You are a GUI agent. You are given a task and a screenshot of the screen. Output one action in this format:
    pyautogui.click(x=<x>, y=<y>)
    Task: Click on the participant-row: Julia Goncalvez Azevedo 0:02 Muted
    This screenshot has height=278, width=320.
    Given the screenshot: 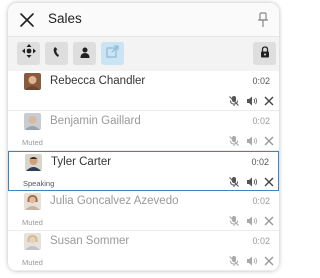 What is the action you would take?
    pyautogui.click(x=143, y=211)
    